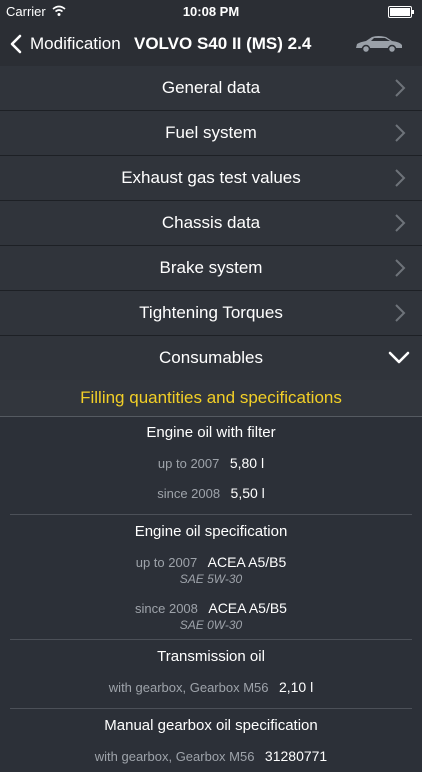 The width and height of the screenshot is (422, 772). I want to click on spec-row: with gearbox, Gearbox M56 2,10 l, so click(211, 687).